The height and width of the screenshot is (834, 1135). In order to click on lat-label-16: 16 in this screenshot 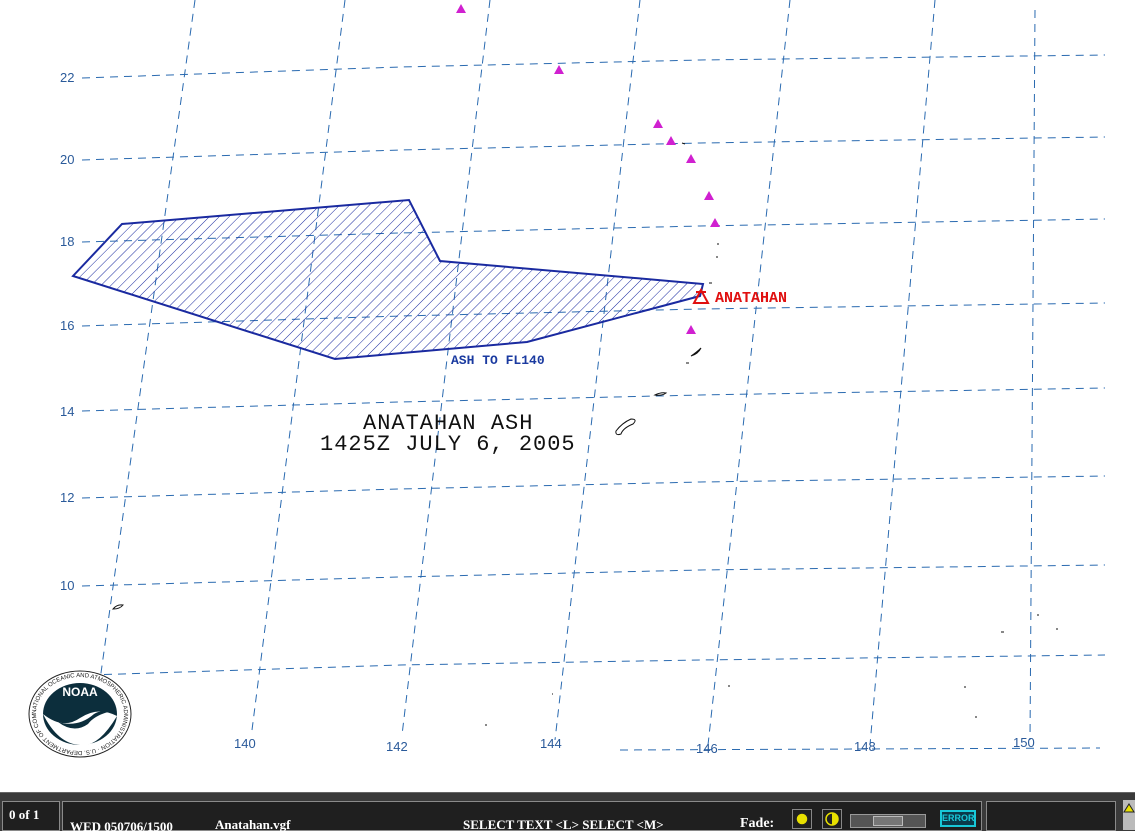, I will do `click(67, 325)`.